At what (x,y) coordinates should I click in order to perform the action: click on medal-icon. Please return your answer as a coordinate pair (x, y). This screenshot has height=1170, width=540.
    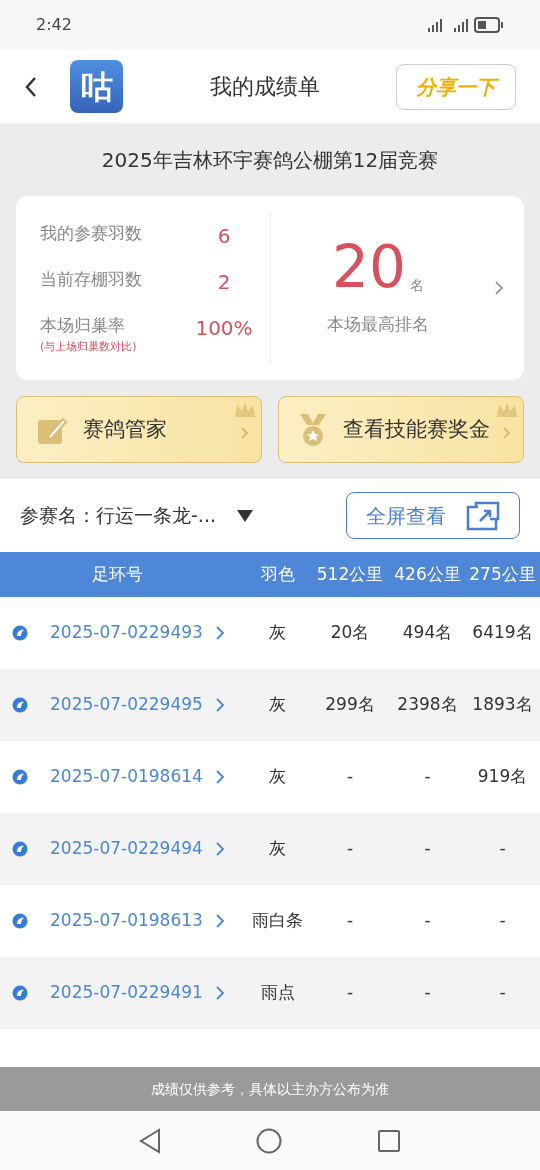
    Looking at the image, I should click on (313, 429).